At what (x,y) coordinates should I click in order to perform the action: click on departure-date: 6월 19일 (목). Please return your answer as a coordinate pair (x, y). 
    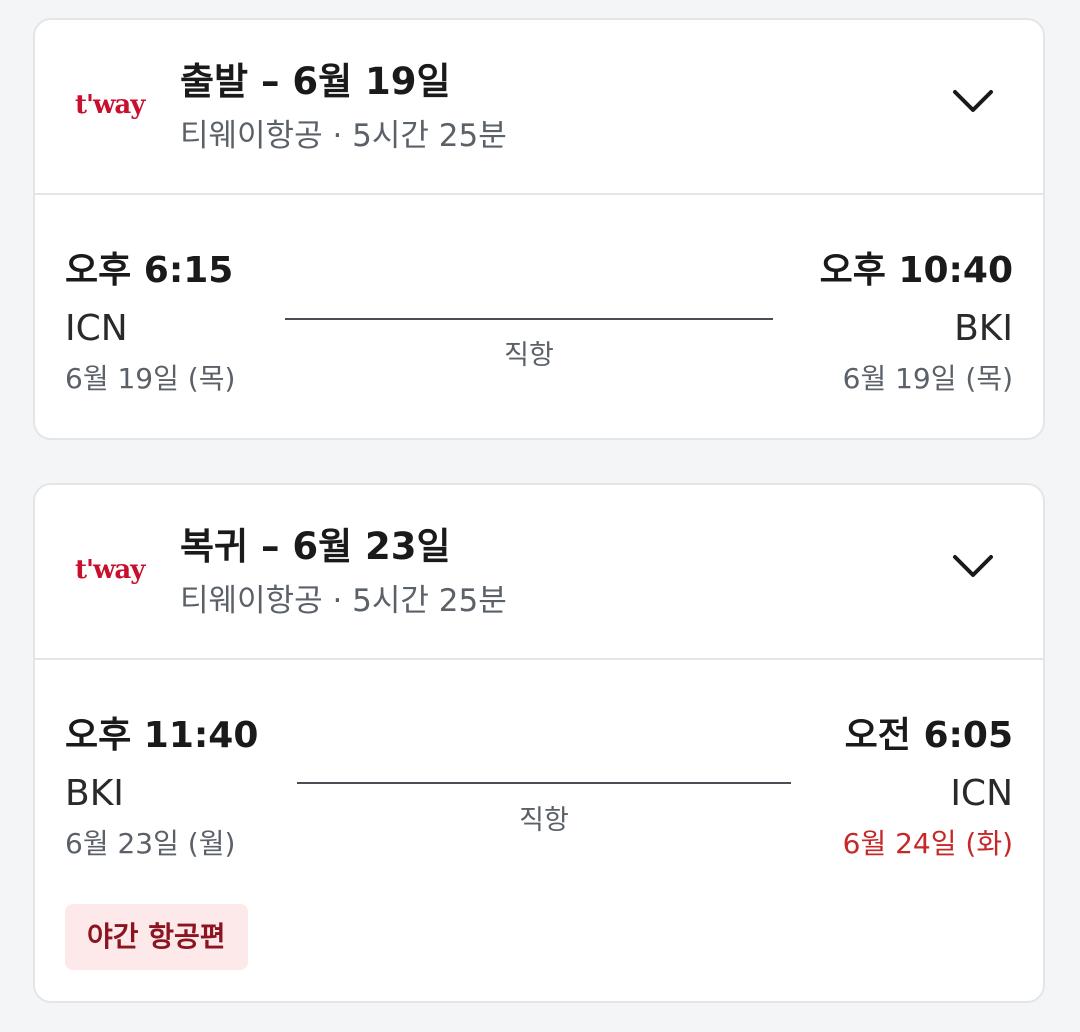
    Looking at the image, I should click on (150, 378).